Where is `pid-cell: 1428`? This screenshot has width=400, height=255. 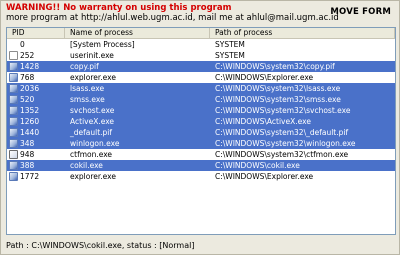 pid-cell: 1428 is located at coordinates (36, 66).